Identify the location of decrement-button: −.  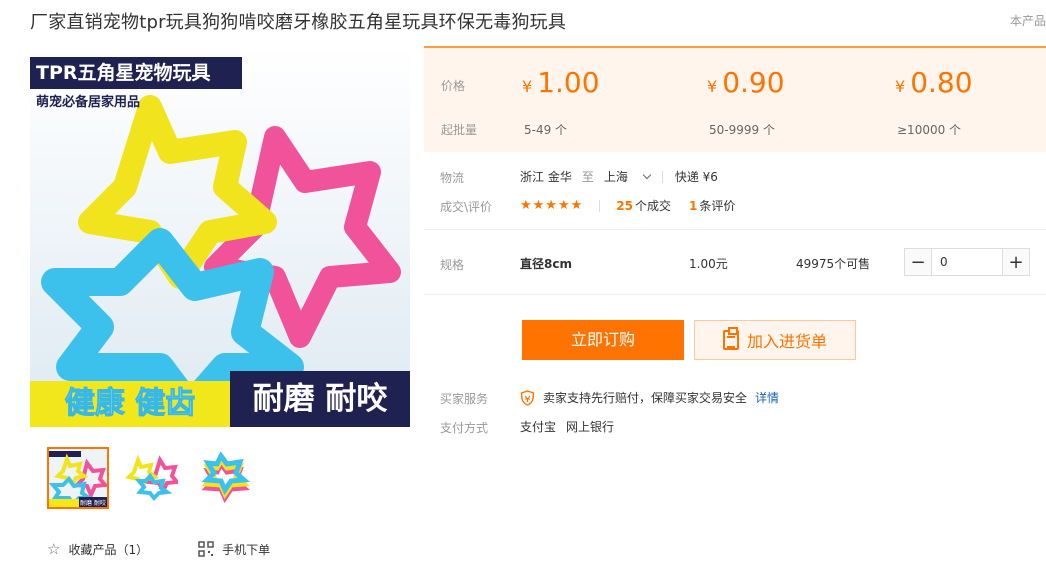
(918, 262).